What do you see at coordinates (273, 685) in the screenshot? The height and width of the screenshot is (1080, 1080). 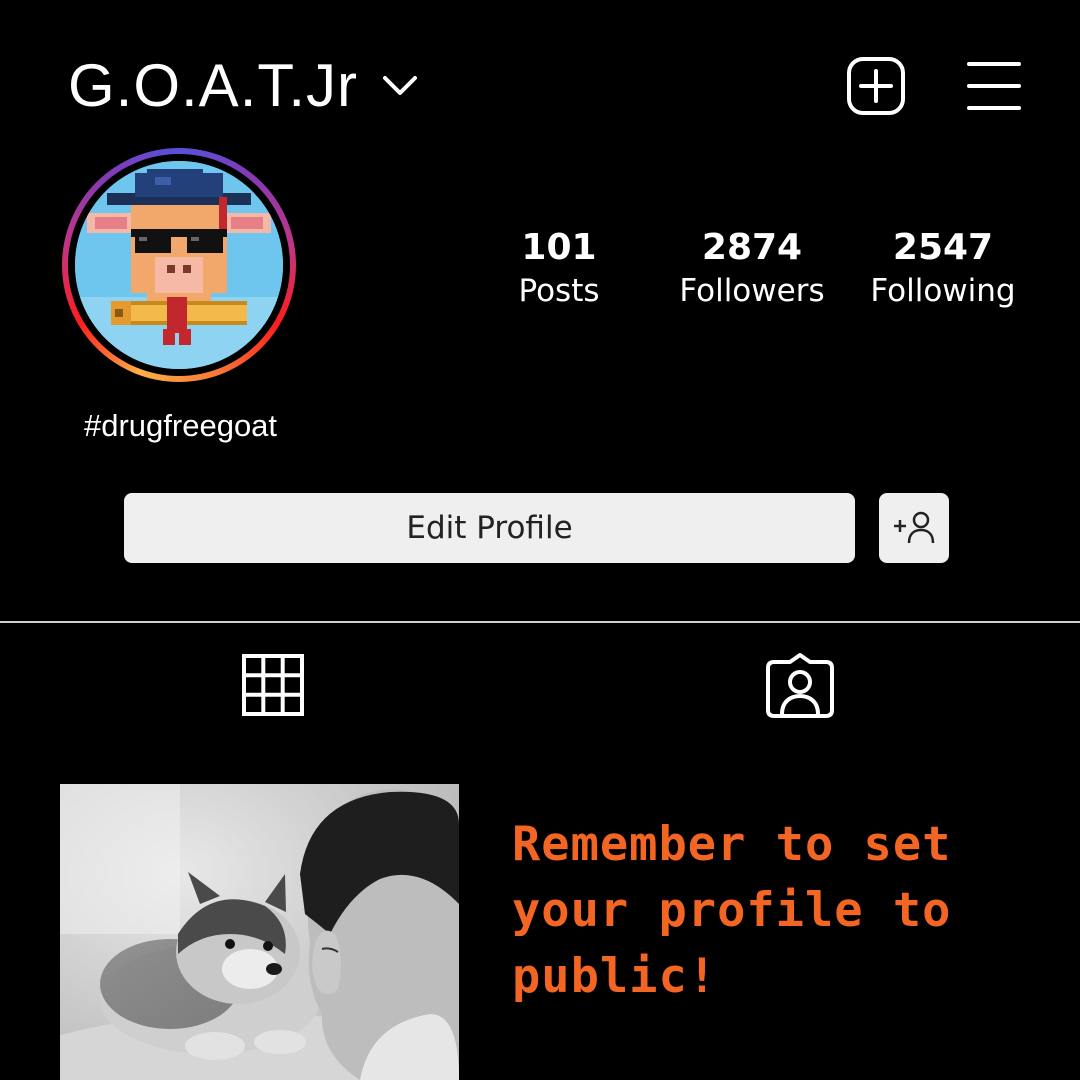 I see `tab-grid-icon` at bounding box center [273, 685].